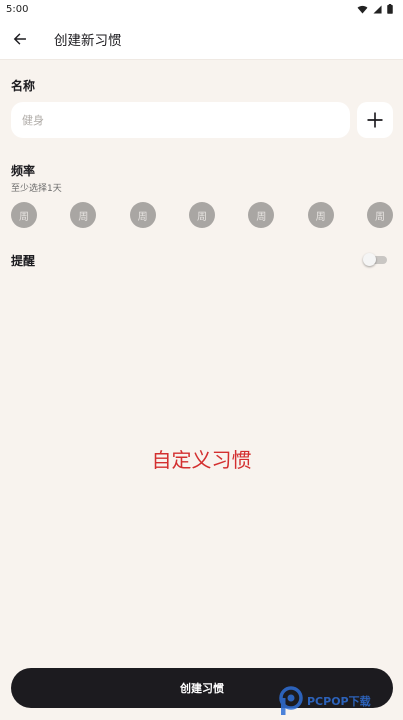 This screenshot has width=403, height=720. Describe the element at coordinates (36, 189) in the screenshot. I see `frequency-hint: 至少选择1天` at that location.